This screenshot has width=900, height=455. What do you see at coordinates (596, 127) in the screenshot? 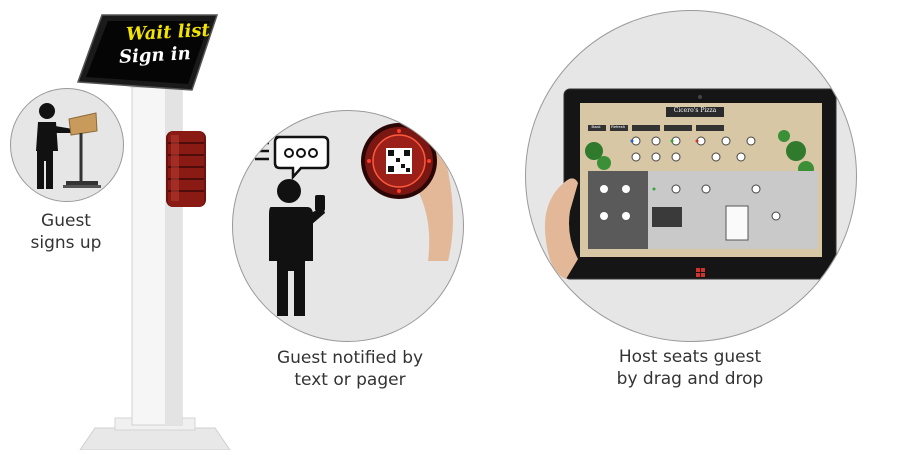
I see `tablet-back-button: Back` at bounding box center [596, 127].